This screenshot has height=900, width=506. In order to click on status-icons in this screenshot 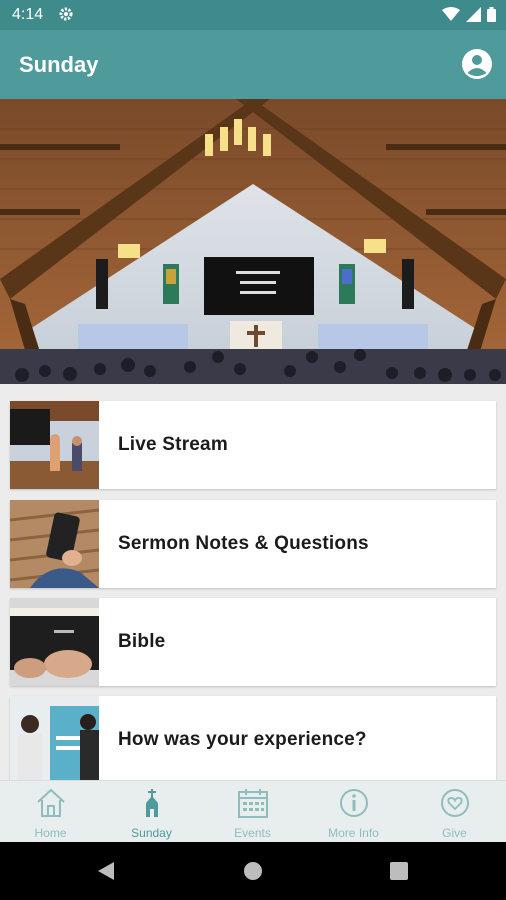, I will do `click(469, 14)`.